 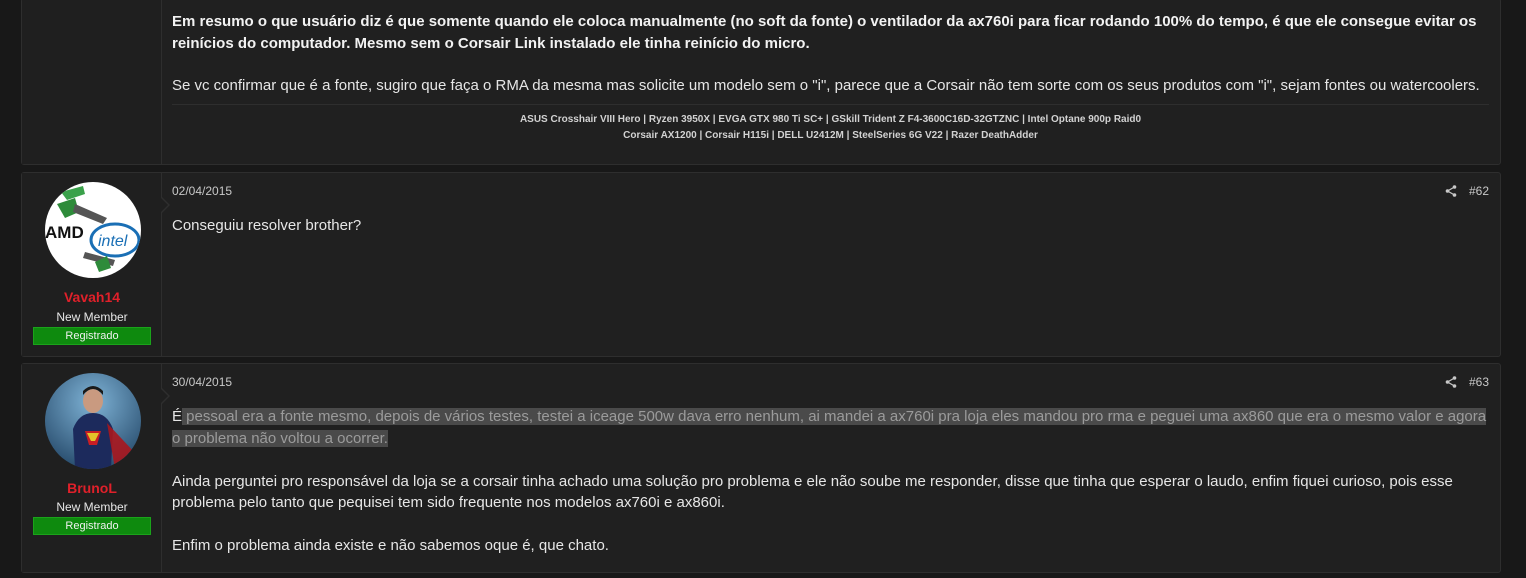 I want to click on post-message: Conseguiu resolver brother?, so click(x=267, y=225).